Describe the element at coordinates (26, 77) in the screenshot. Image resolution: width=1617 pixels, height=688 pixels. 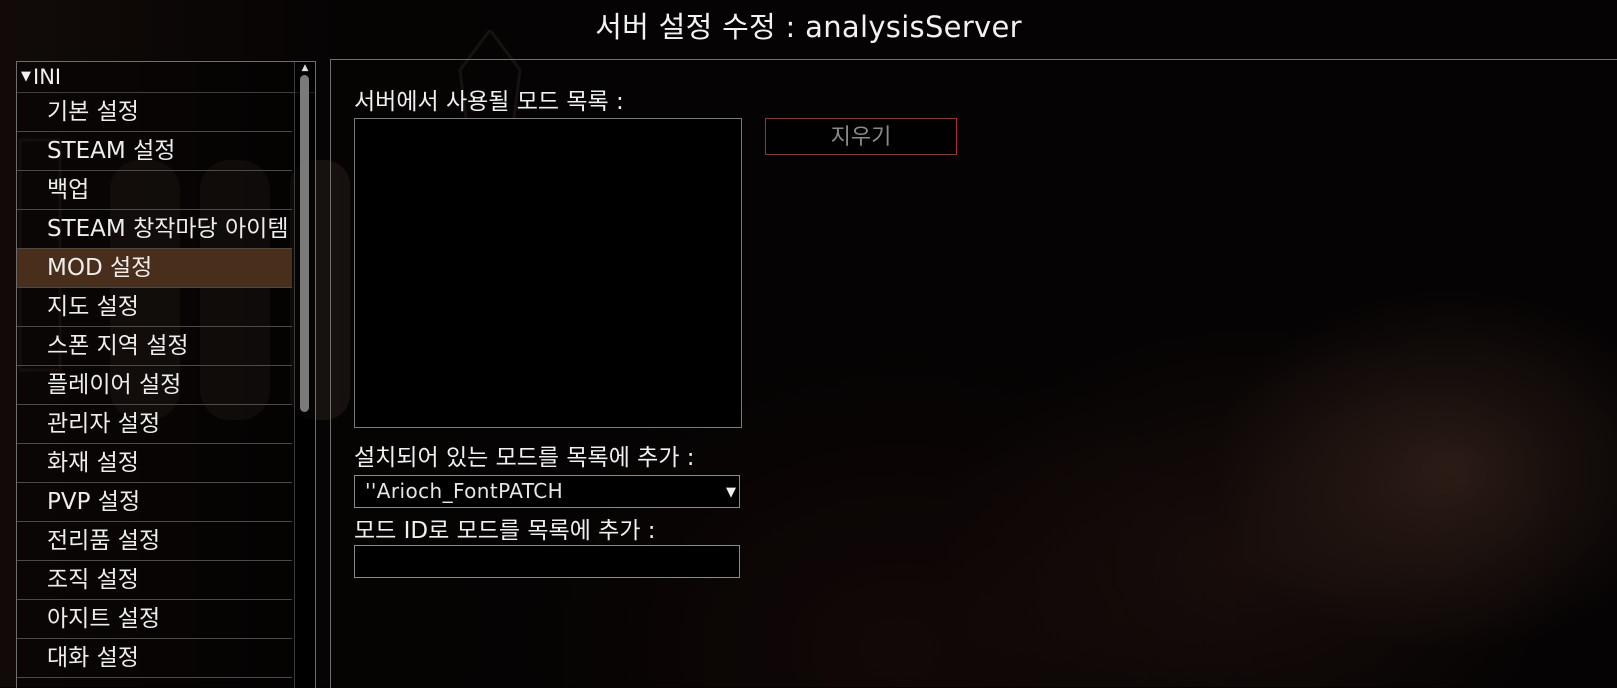
I see `expand-triangle-icon: ▼` at that location.